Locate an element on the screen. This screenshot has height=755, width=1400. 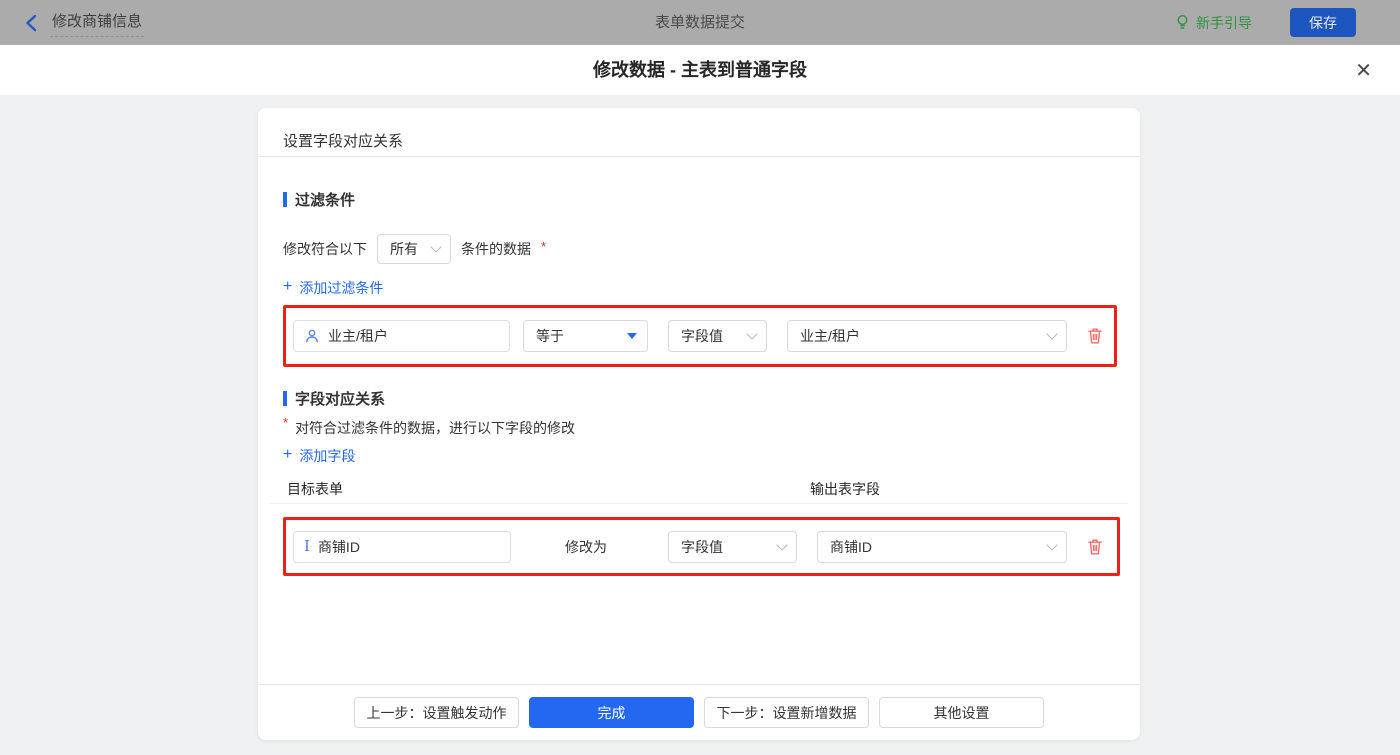
filter-section-label: 过滤条件 is located at coordinates (325, 200).